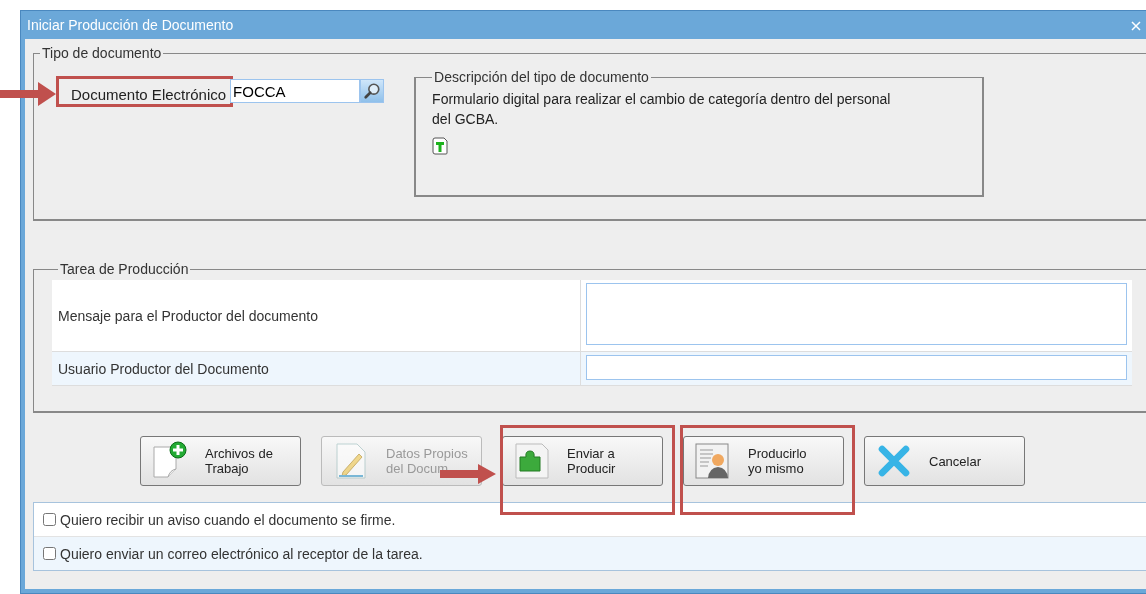 This screenshot has height=594, width=1146. I want to click on group-legend: Descripción del tipo de documento, so click(541, 77).